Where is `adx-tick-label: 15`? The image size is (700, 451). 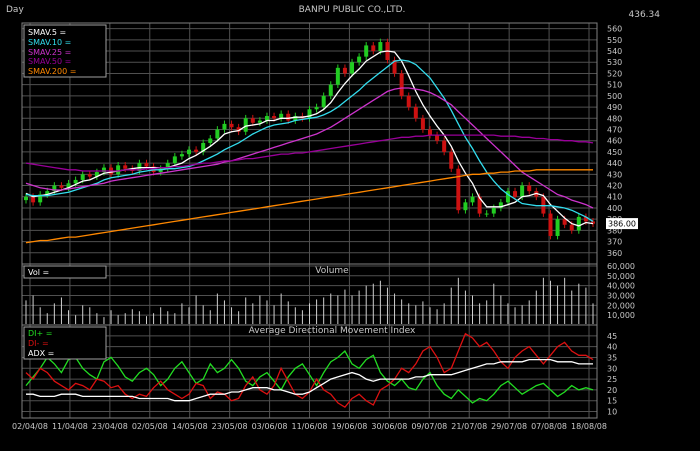
adx-tick-label: 15 is located at coordinates (612, 401).